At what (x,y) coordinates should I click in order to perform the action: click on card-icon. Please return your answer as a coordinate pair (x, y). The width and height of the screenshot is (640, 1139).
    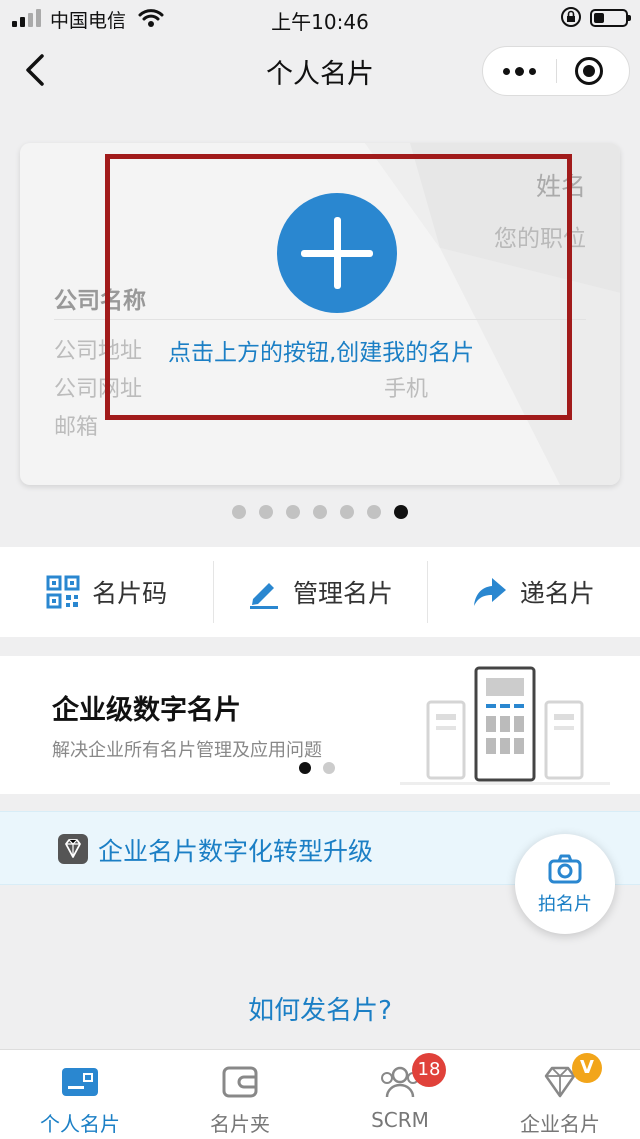
    Looking at the image, I should click on (80, 1082).